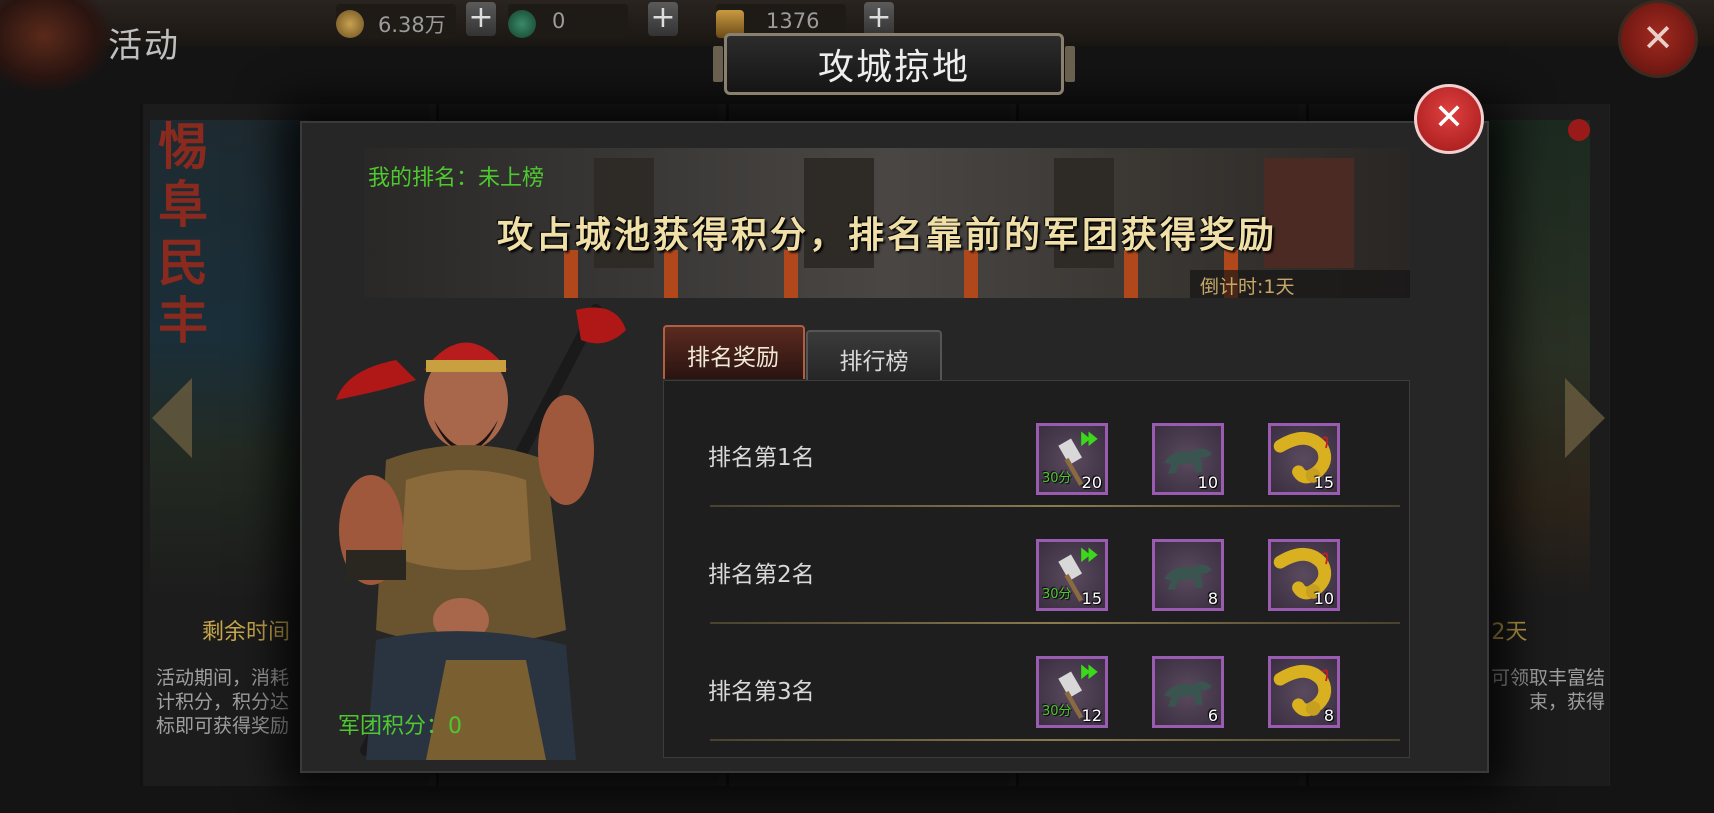 Image resolution: width=1714 pixels, height=813 pixels. Describe the element at coordinates (1579, 130) in the screenshot. I see `notification-dot` at that location.